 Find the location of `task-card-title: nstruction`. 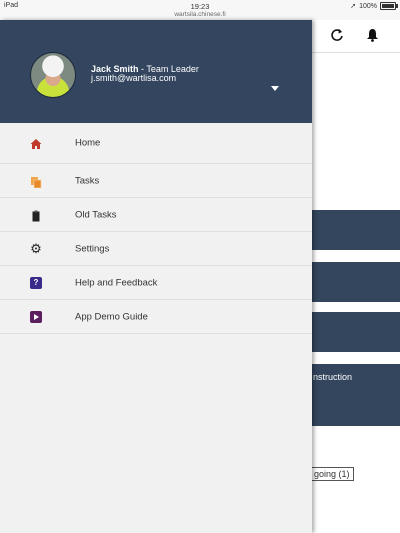

task-card-title: nstruction is located at coordinates (333, 377).